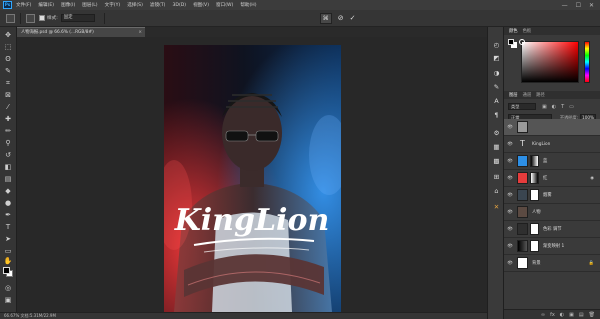 Image resolution: width=600 pixels, height=319 pixels. Describe the element at coordinates (77, 18) in the screenshot. I see `style-select: 固定` at that location.